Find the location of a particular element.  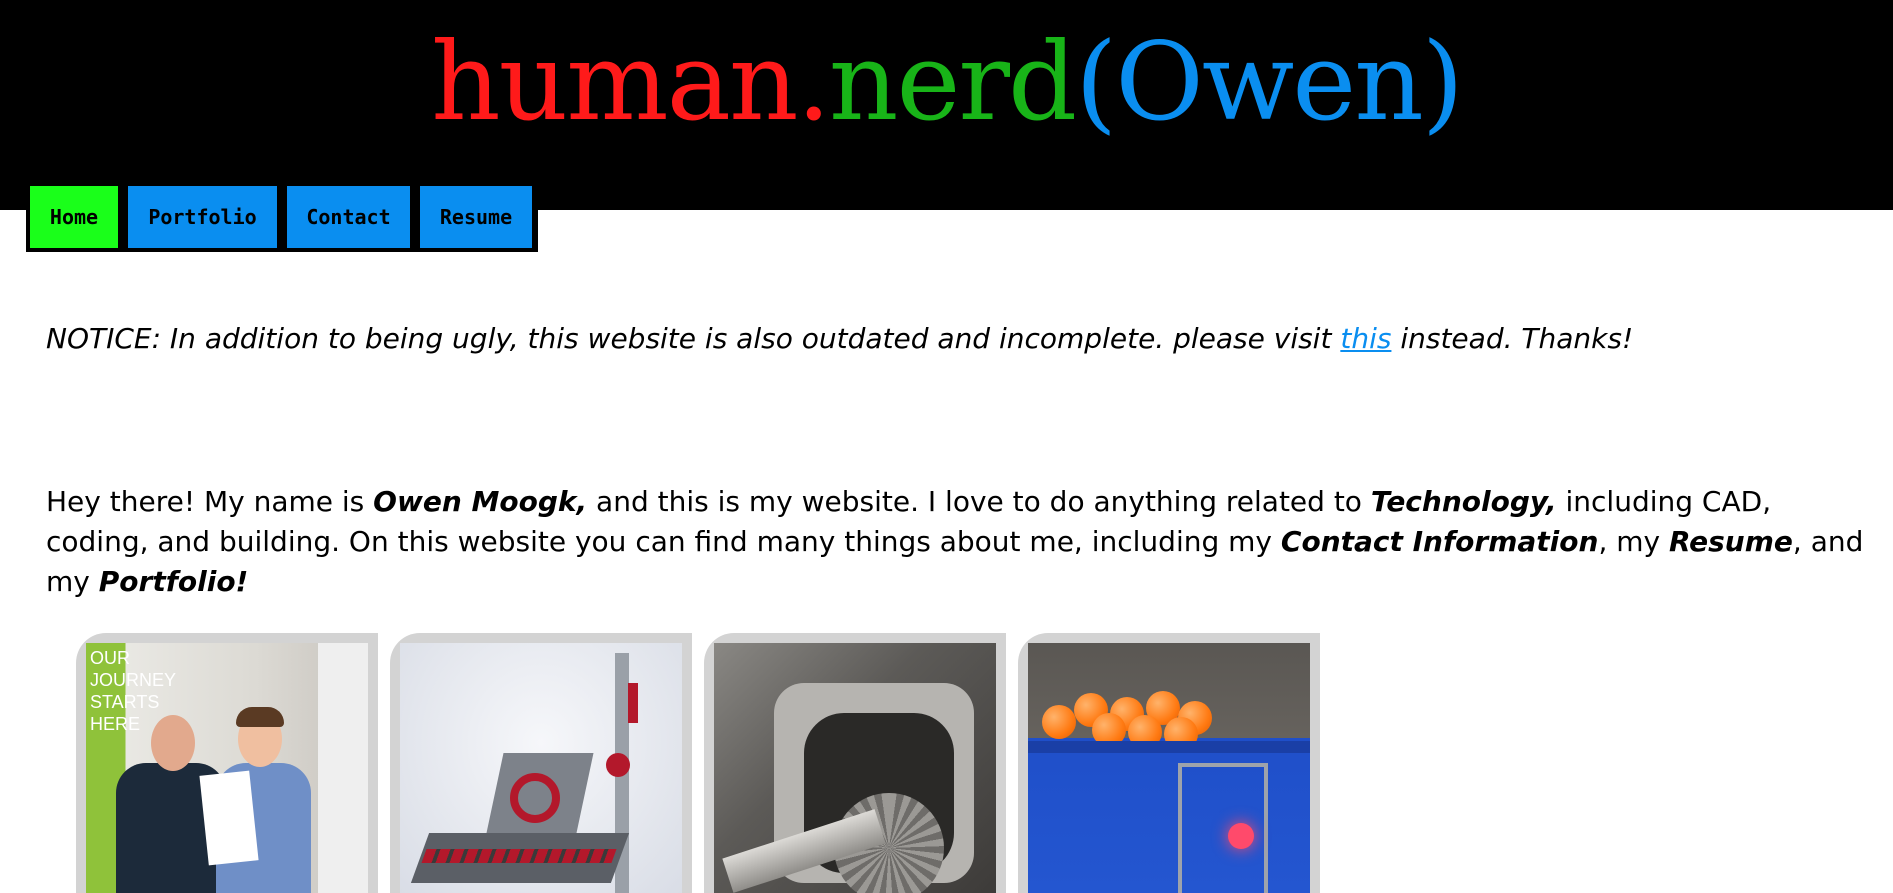

nav-portfolio-button: Portfolio is located at coordinates (202, 217).